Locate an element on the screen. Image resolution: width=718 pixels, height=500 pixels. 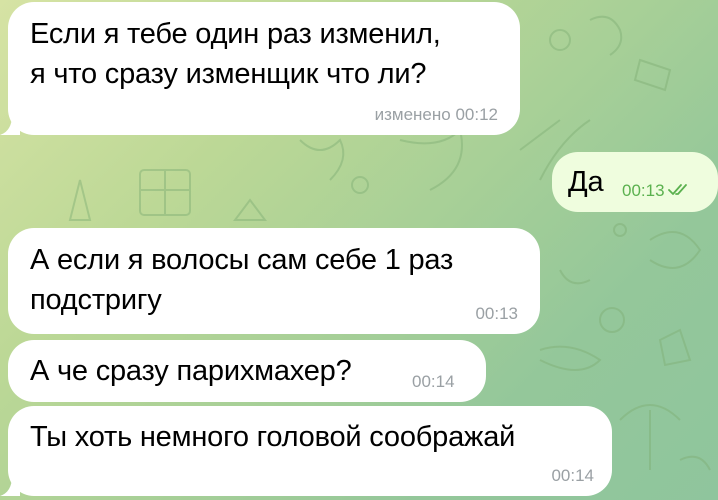
message-text: А если я волосы сам себе 1 раз is located at coordinates (242, 260).